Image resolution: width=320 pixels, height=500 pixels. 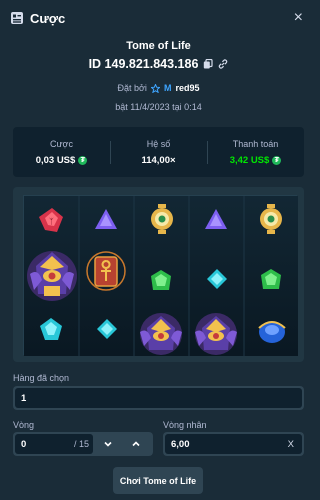 I want to click on rounds-label: Vòng, so click(x=24, y=425).